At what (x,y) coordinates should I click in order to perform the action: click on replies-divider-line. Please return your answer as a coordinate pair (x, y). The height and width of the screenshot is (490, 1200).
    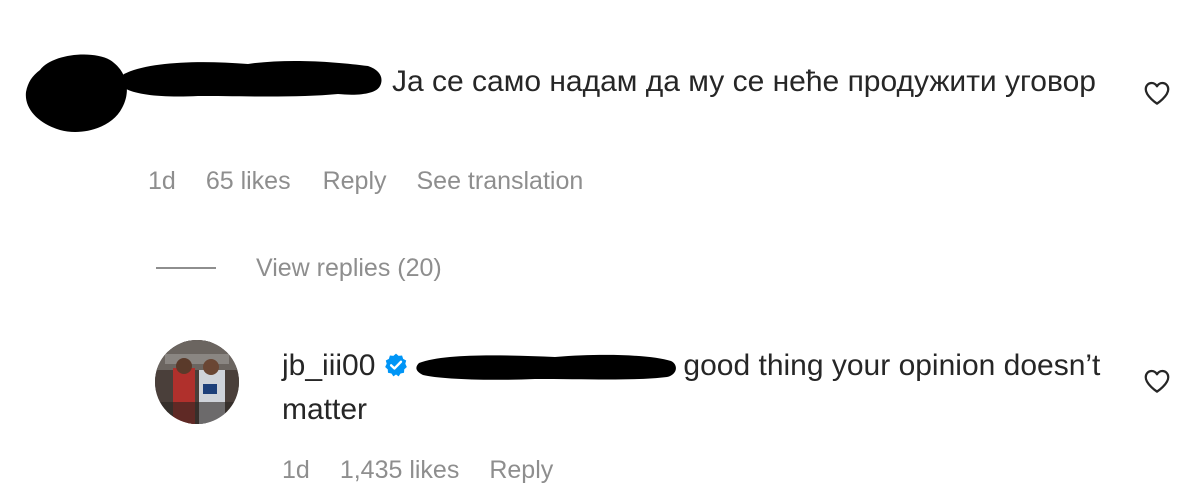
    Looking at the image, I should click on (186, 268).